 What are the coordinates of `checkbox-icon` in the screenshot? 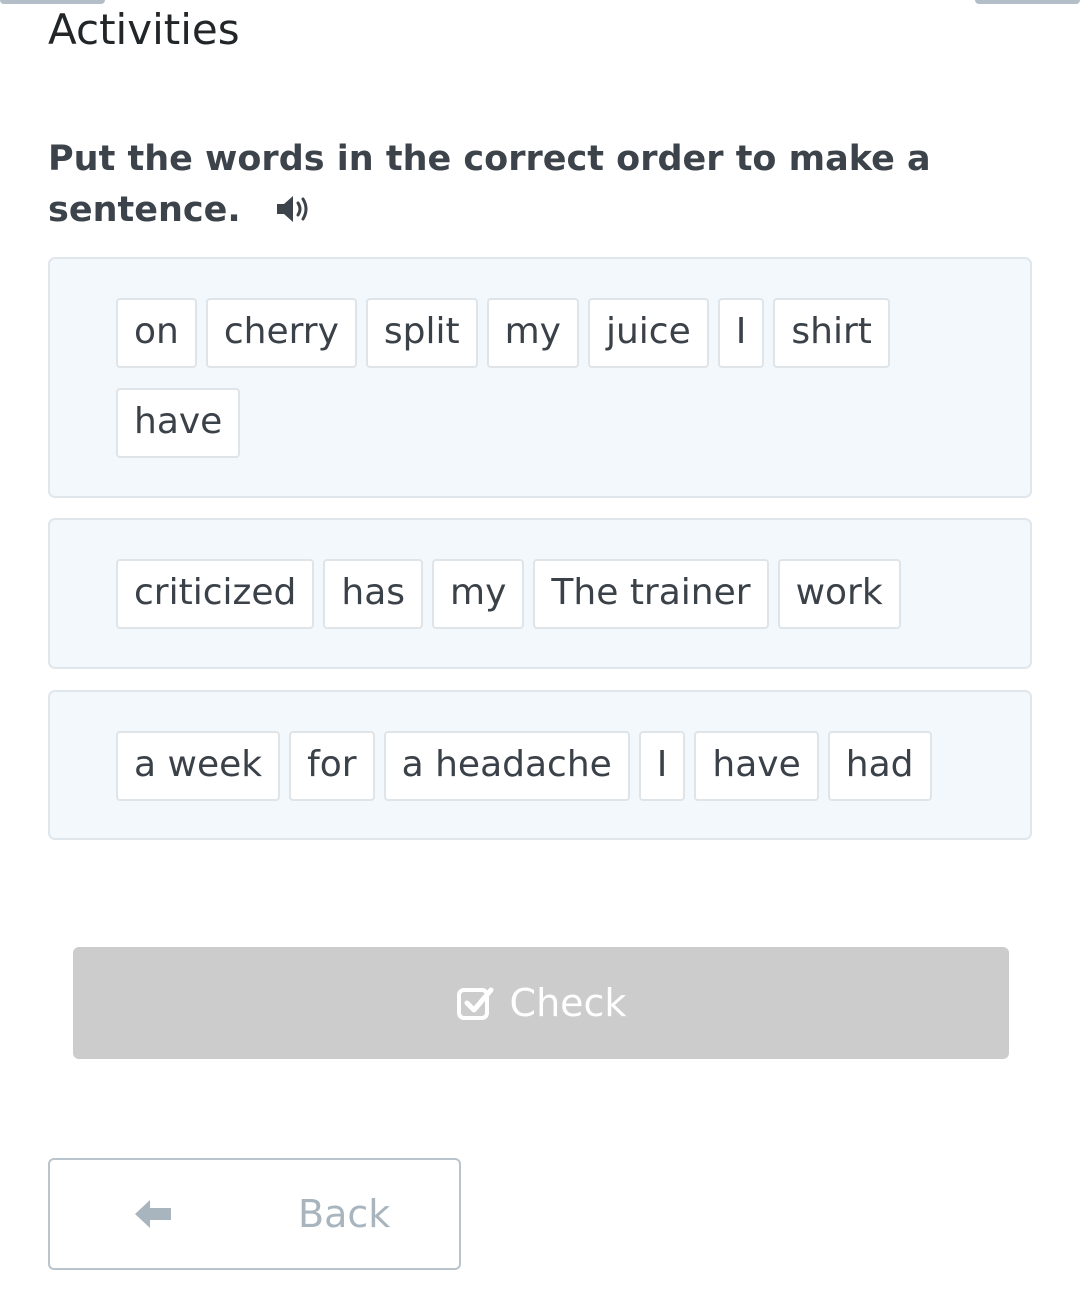 It's located at (475, 1003).